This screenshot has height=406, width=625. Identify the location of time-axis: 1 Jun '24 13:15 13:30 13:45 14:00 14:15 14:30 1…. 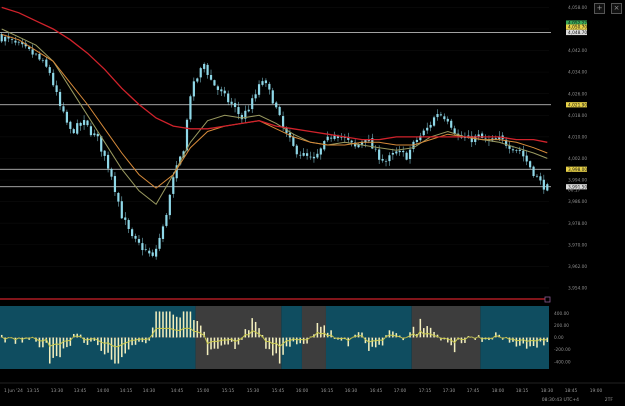
(303, 391).